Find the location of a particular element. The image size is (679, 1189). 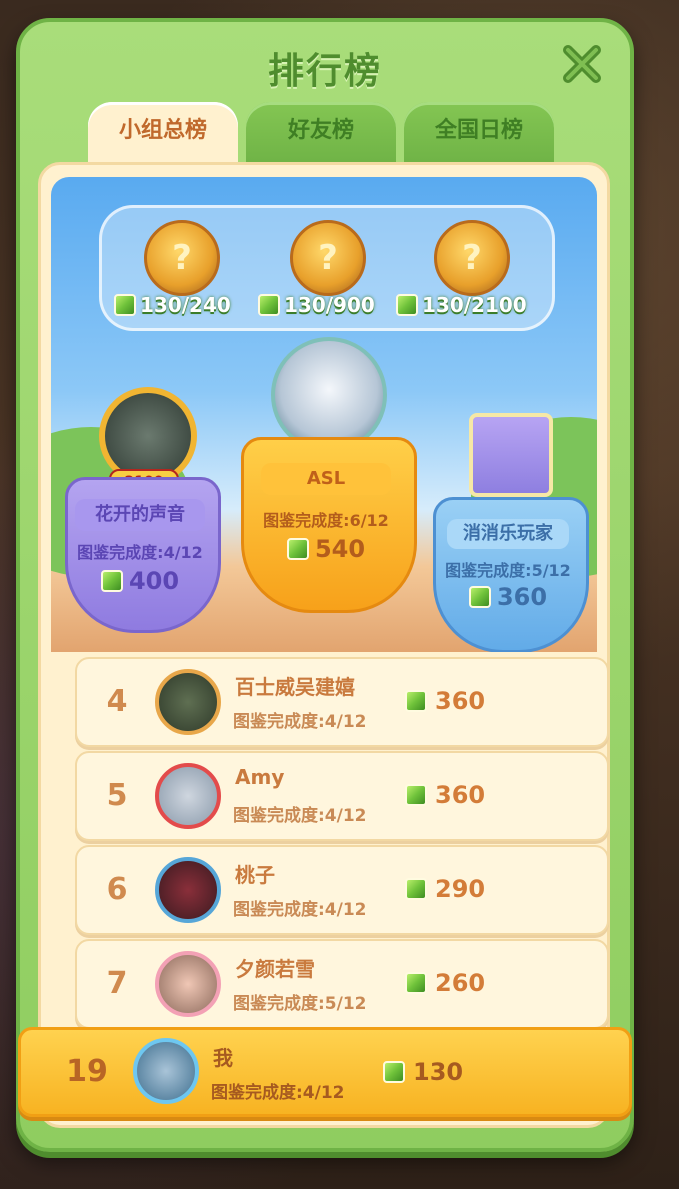

podium-score: 360 is located at coordinates (508, 597).